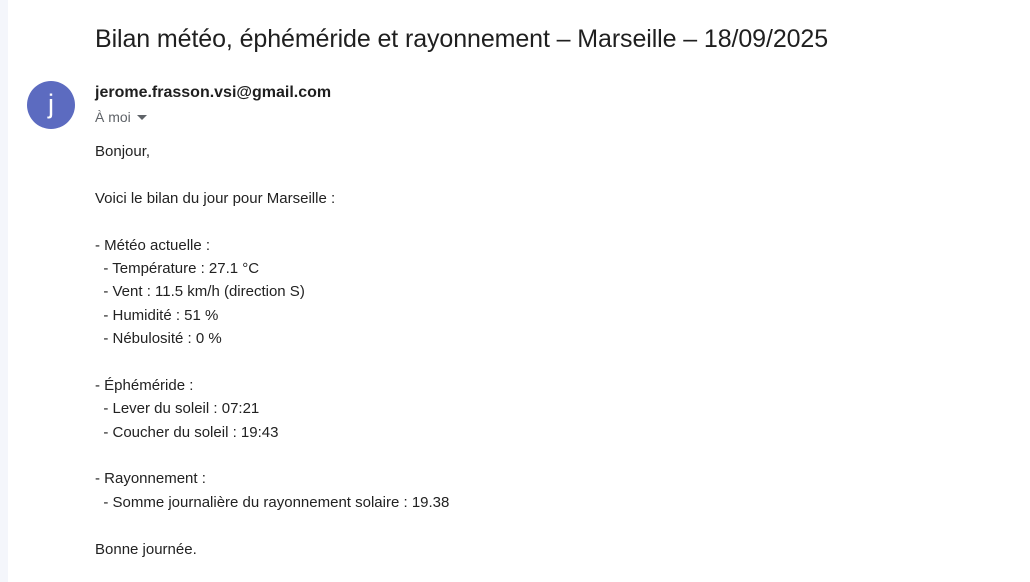 This screenshot has width=1030, height=582. Describe the element at coordinates (51, 105) in the screenshot. I see `sender-avatar: j` at that location.